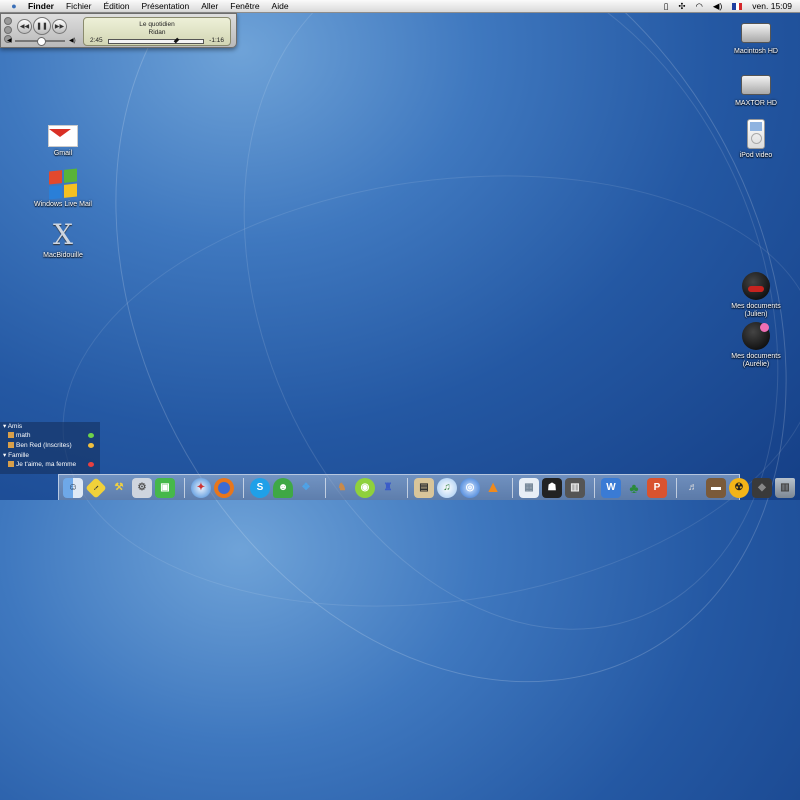 The image size is (800, 800). What do you see at coordinates (762, 487) in the screenshot?
I see `dark-cube-icon: ◆` at bounding box center [762, 487].